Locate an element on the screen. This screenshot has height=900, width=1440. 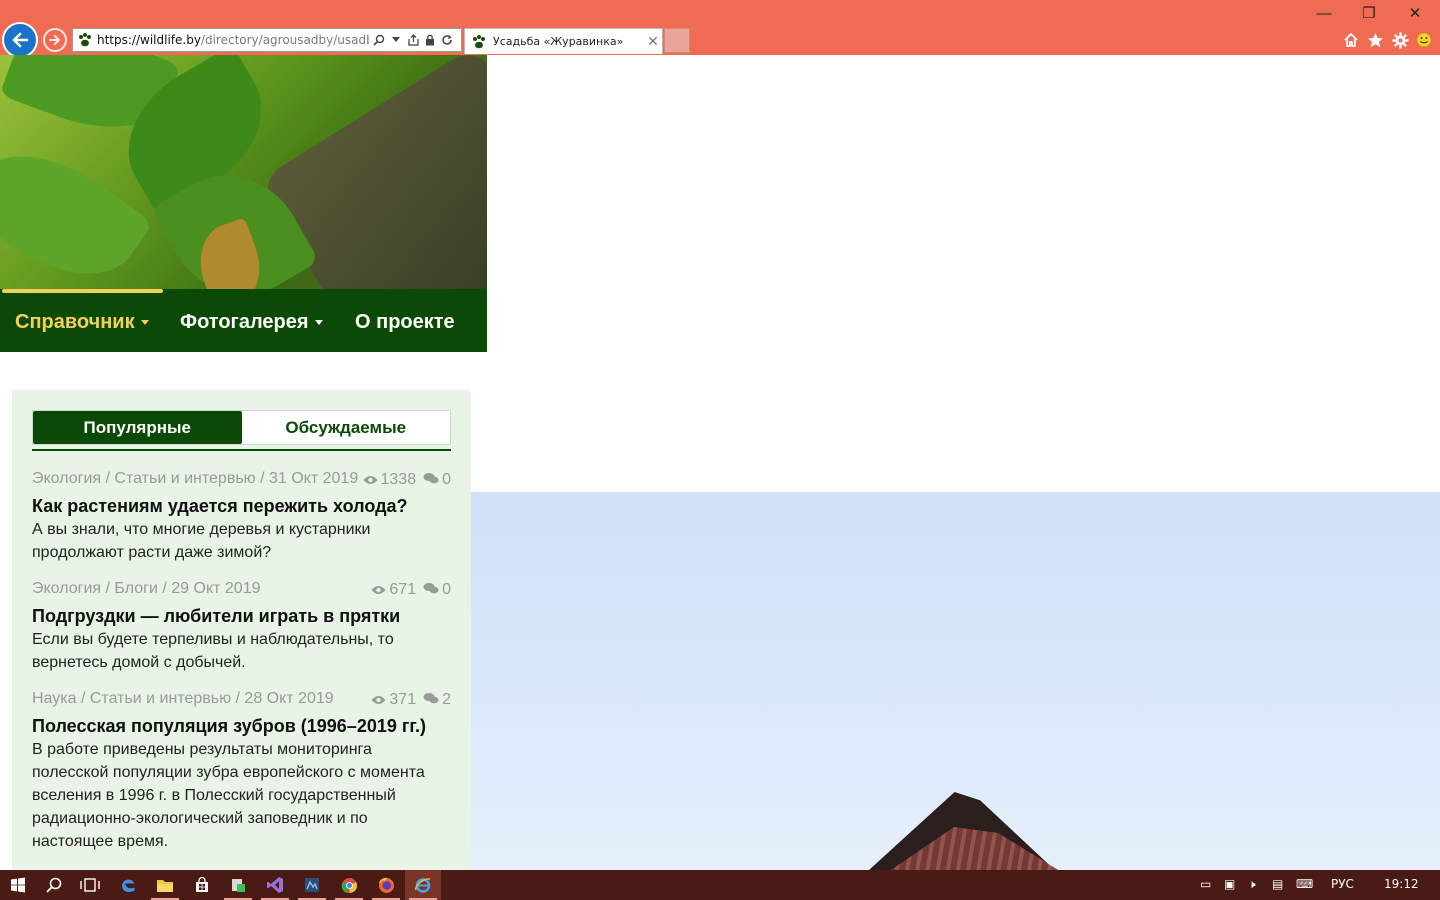
forward-button is located at coordinates (55, 40).